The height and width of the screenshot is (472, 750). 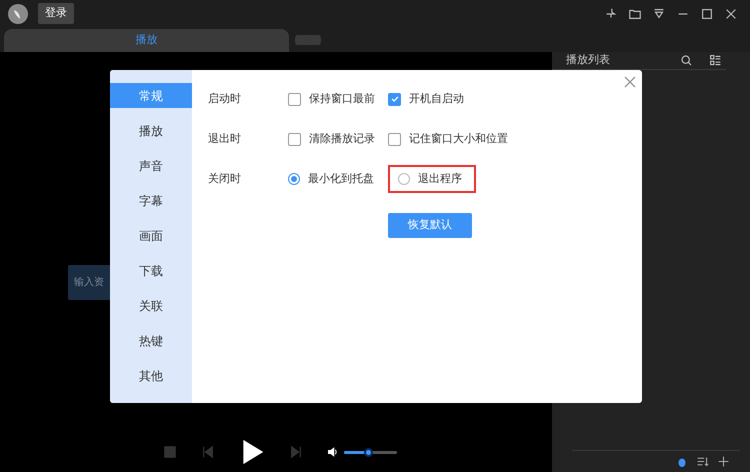 What do you see at coordinates (225, 179) in the screenshot?
I see `setting-label: 关闭时` at bounding box center [225, 179].